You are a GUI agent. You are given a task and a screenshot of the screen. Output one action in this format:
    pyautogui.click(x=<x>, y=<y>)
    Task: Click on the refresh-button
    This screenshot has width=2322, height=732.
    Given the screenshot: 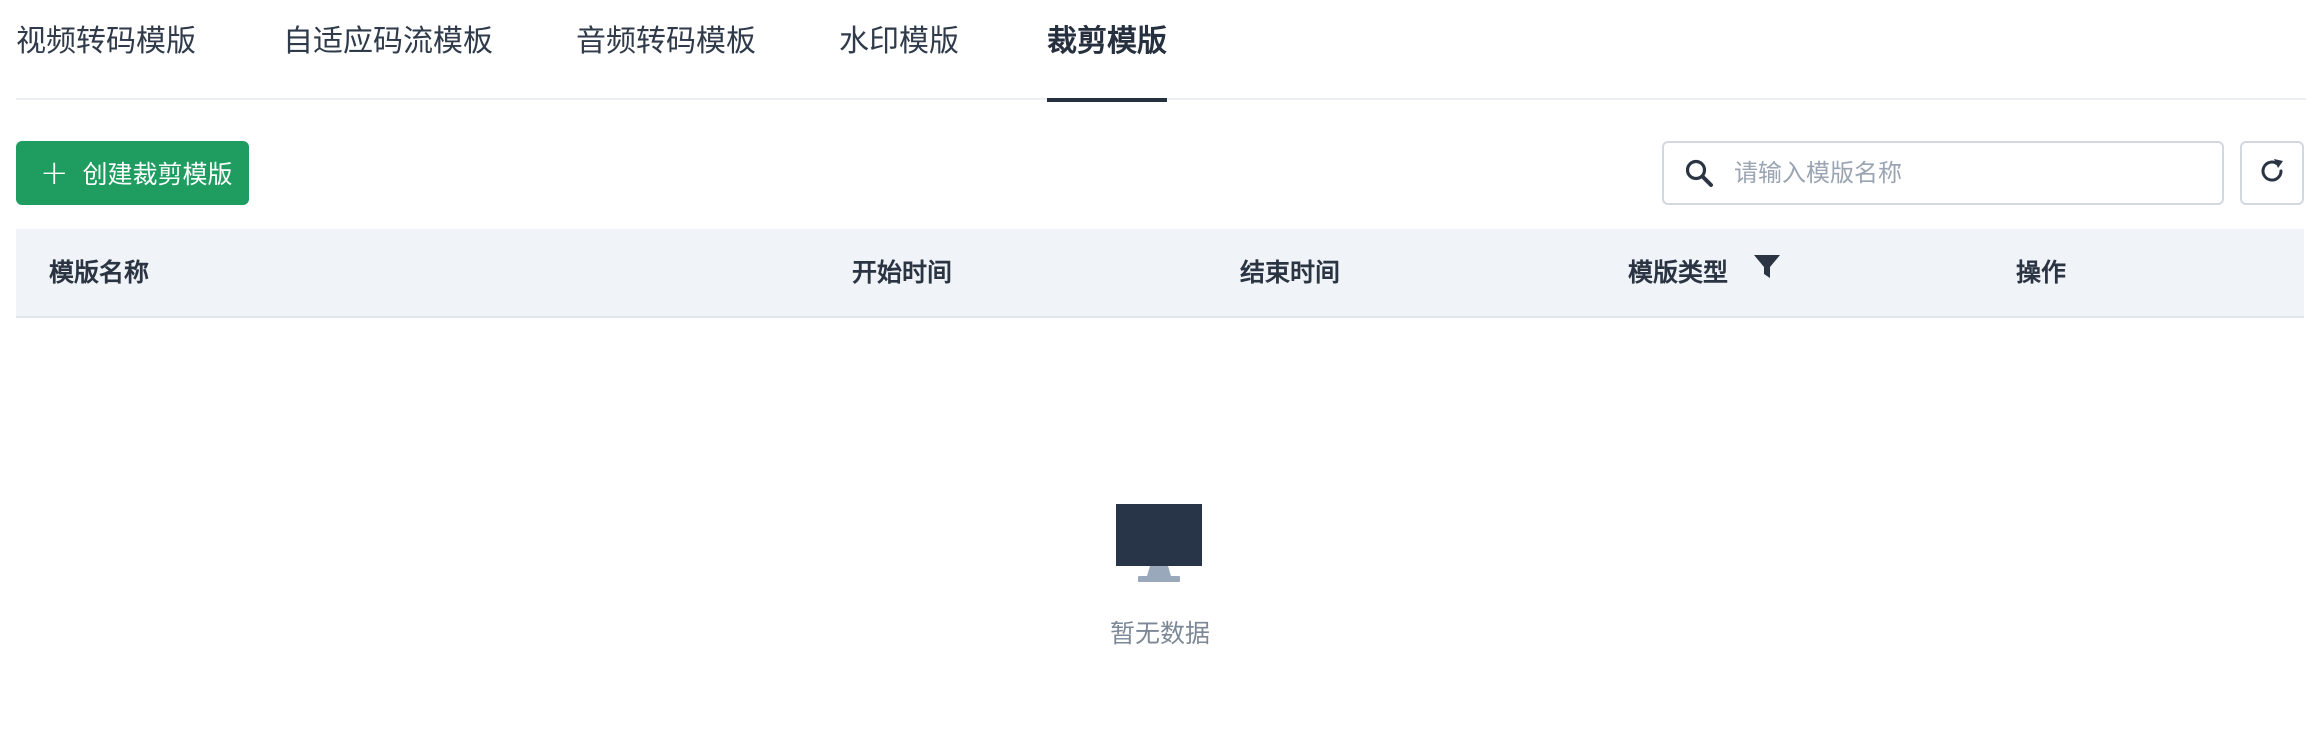 What is the action you would take?
    pyautogui.click(x=2272, y=173)
    